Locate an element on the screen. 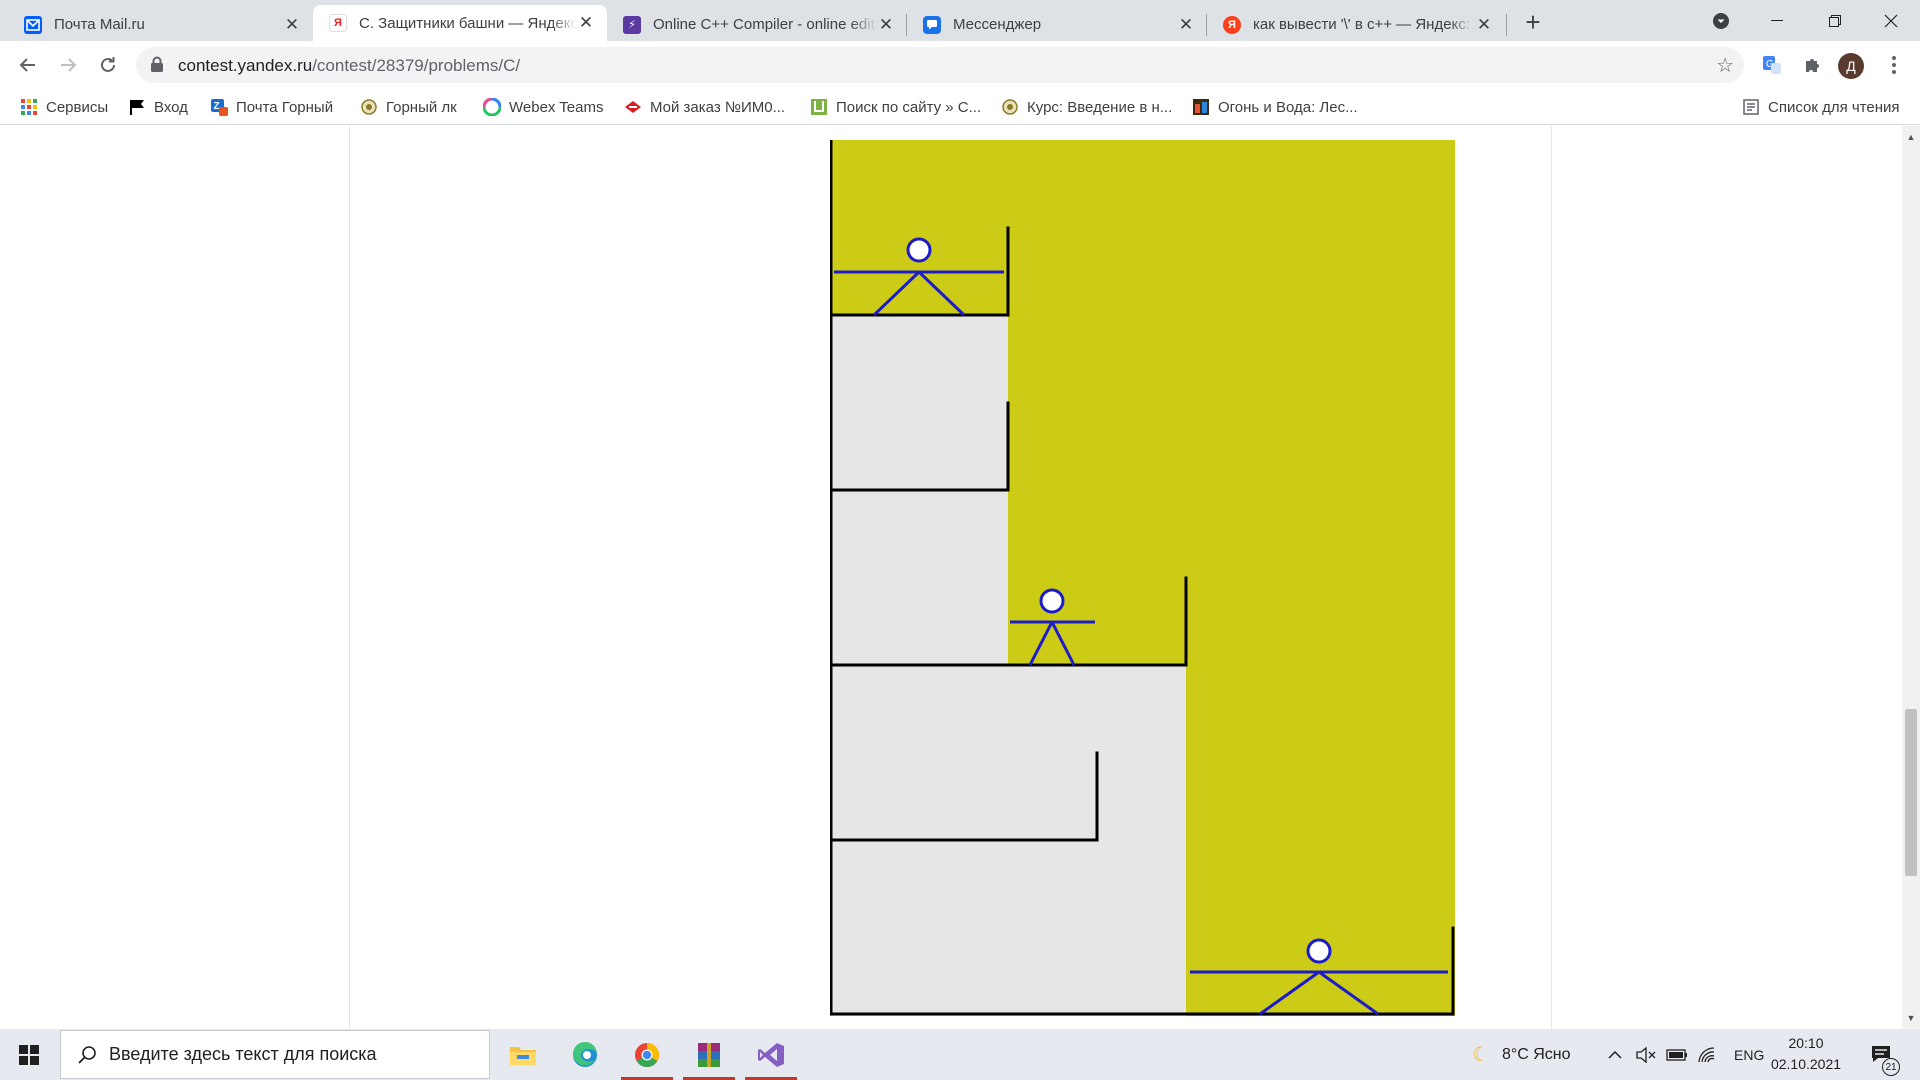  moon-icon: ☾ is located at coordinates (1481, 1055).